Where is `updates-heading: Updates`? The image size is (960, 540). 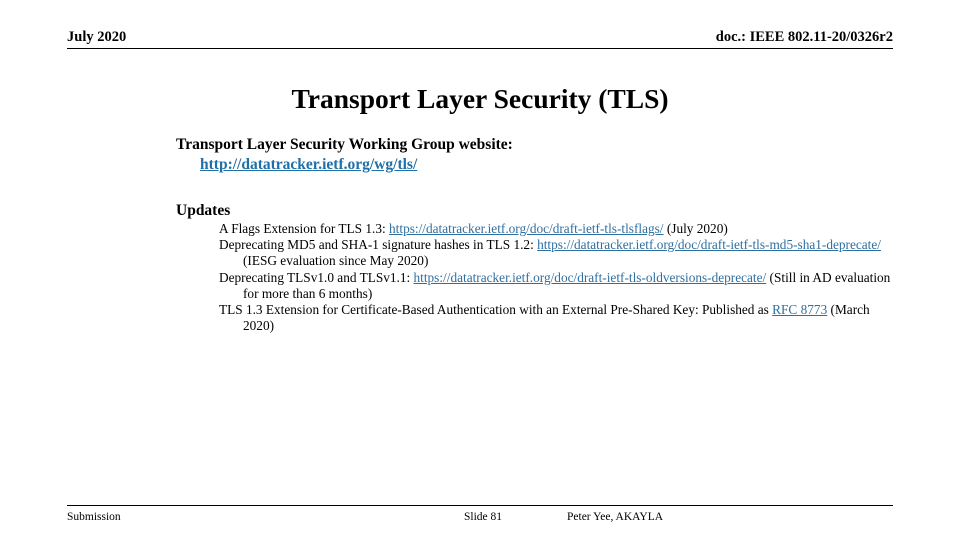
updates-heading: Updates is located at coordinates (203, 210).